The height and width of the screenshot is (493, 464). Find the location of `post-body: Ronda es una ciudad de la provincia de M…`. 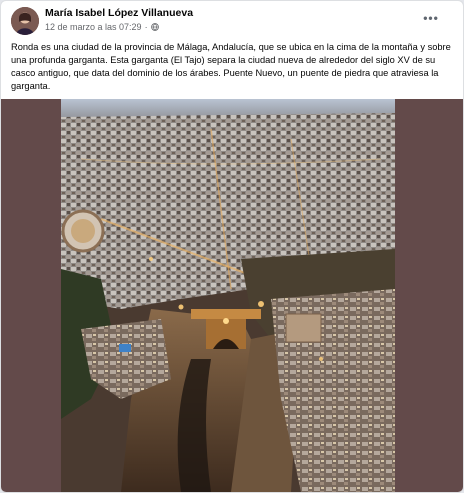

post-body: Ronda es una ciudad de la provincia de M… is located at coordinates (231, 66).